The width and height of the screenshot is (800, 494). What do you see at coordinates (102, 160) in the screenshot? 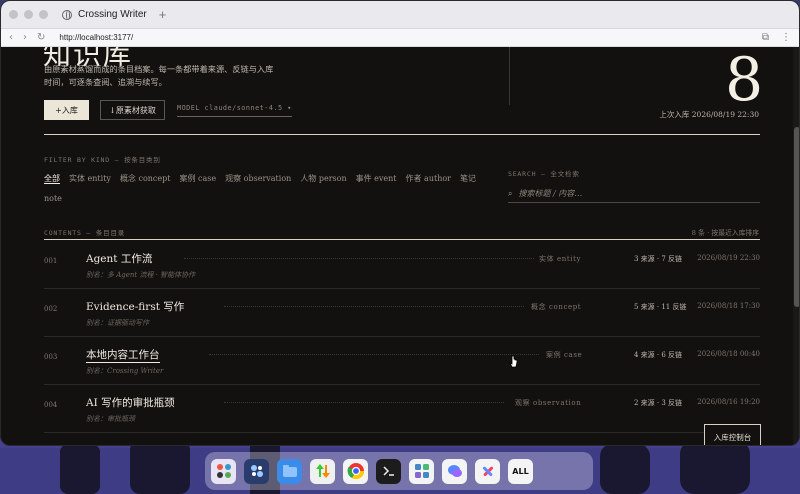
I see `filter-label: FILTER BY KIND — 按条目类别` at bounding box center [102, 160].